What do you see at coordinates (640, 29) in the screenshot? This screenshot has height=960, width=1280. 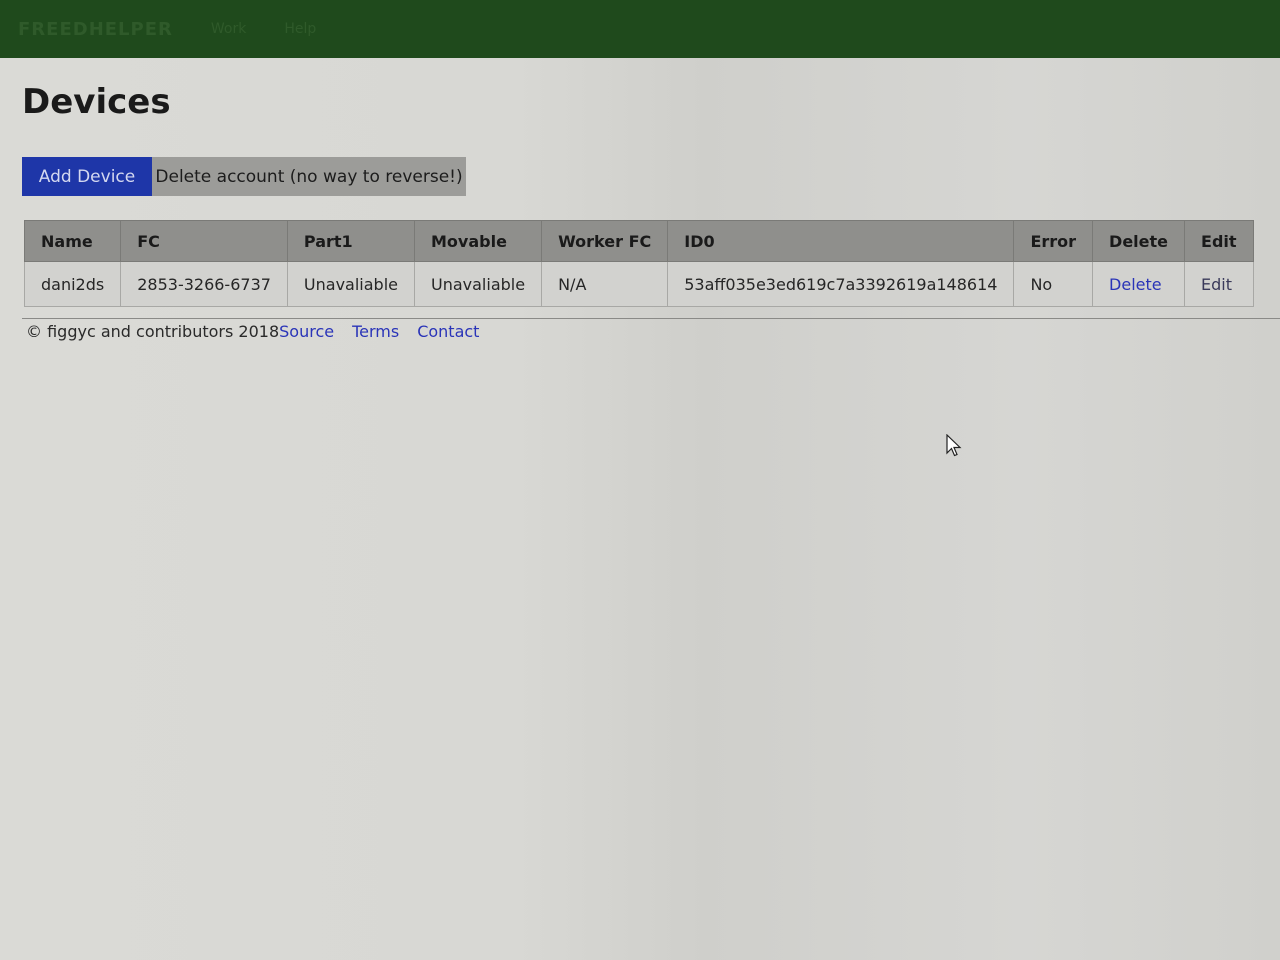 I see `top-navbar: FREEDHELPER Work Help` at bounding box center [640, 29].